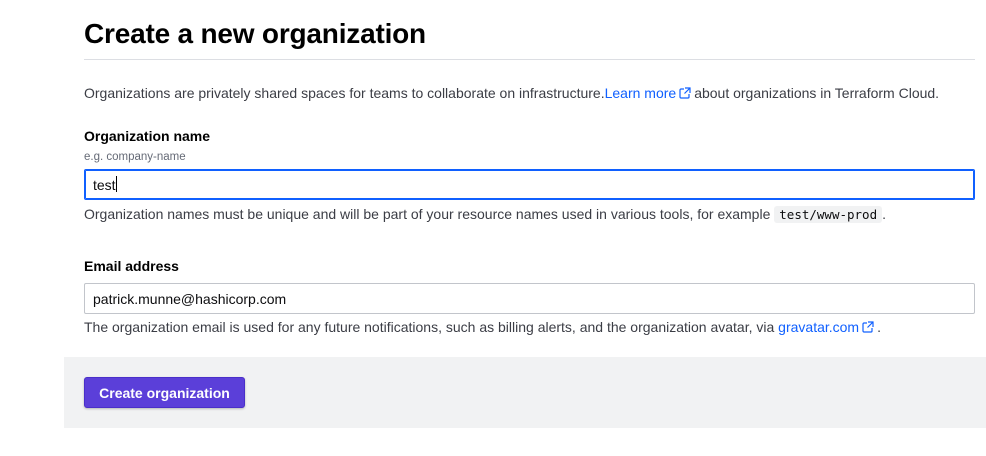 The height and width of the screenshot is (456, 986). I want to click on org-name-label: Organization name, so click(147, 136).